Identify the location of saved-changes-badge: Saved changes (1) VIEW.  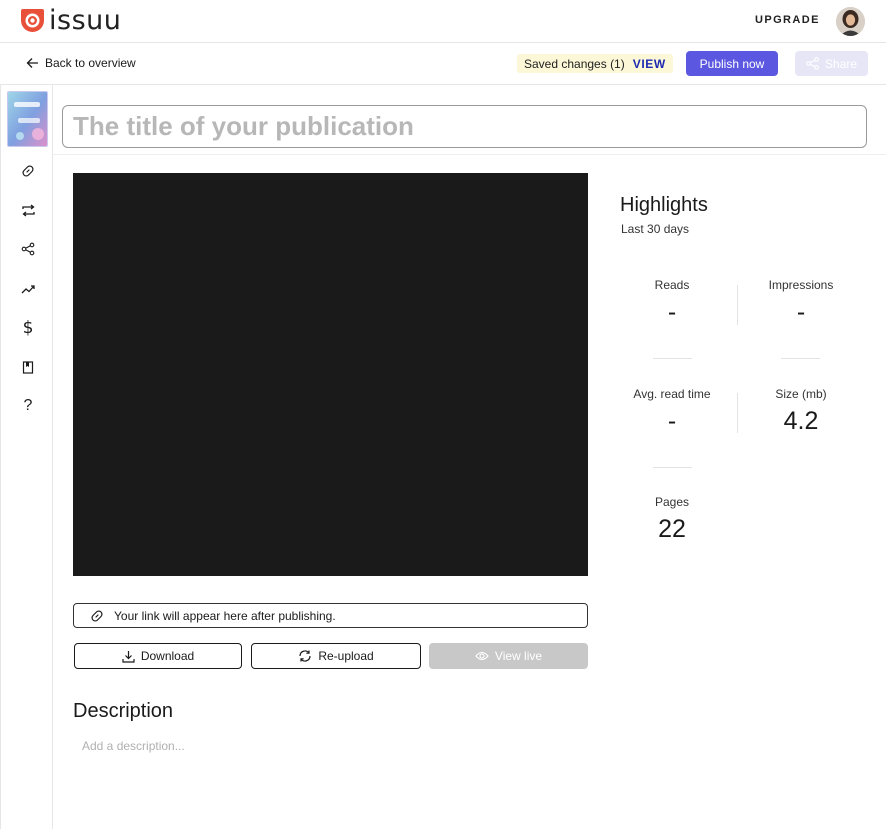
(595, 63).